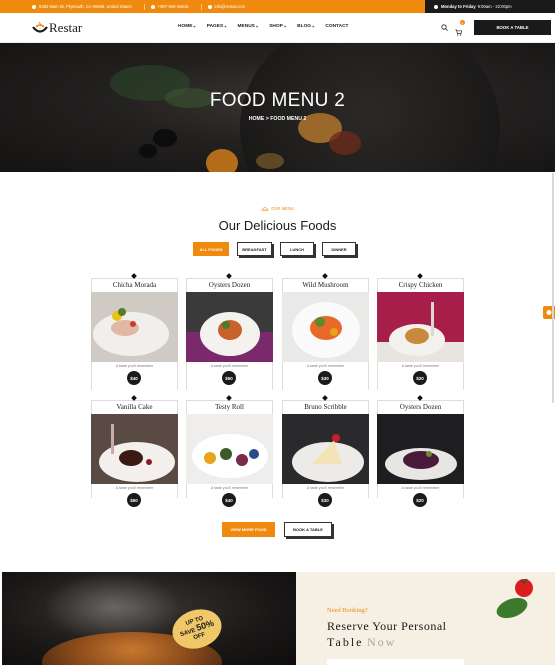 This screenshot has height=665, width=555. Describe the element at coordinates (347, 610) in the screenshot. I see `need-booking-label: Need Booking?` at that location.